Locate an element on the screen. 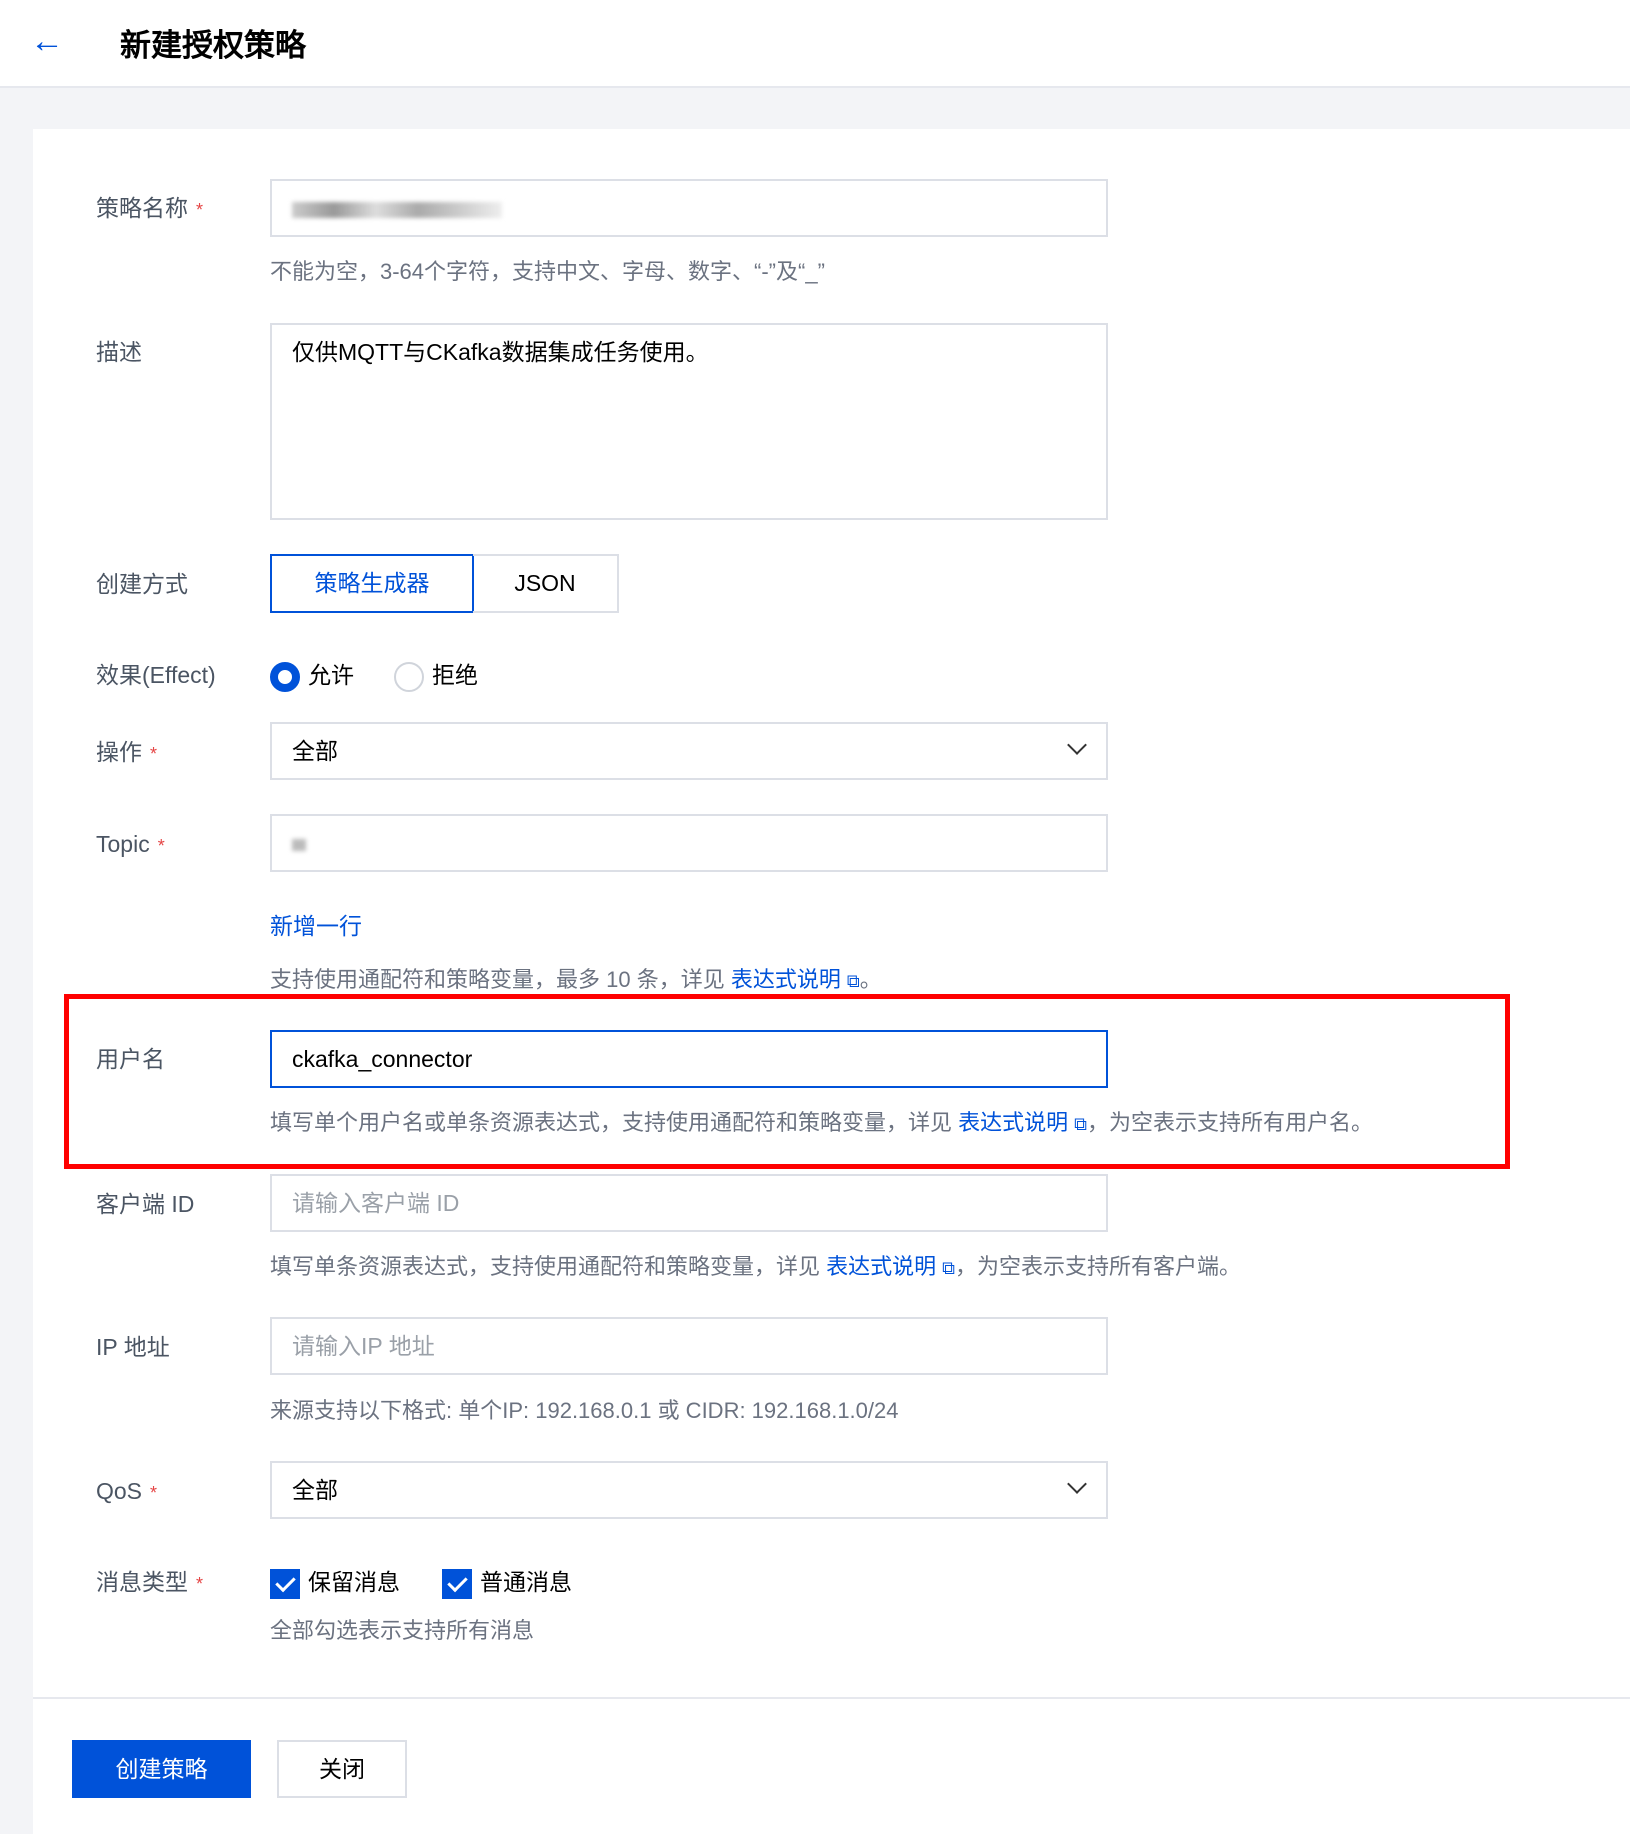 The width and height of the screenshot is (1630, 1834). topic-hint: 支持使用通配符和策略变量，最多 10 条，详见 表达式说明 ⧉。 is located at coordinates (576, 979).